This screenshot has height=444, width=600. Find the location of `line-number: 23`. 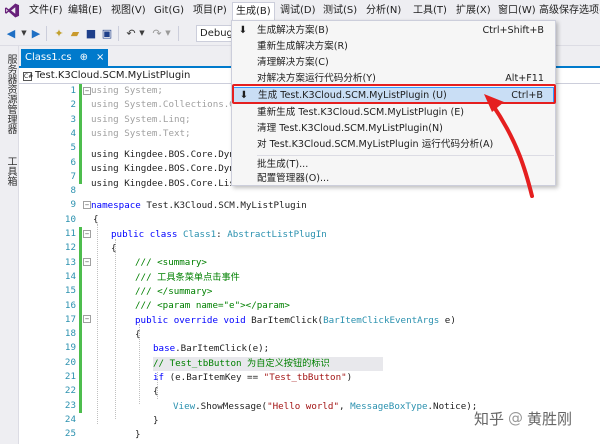

line-number: 23 is located at coordinates (70, 405).